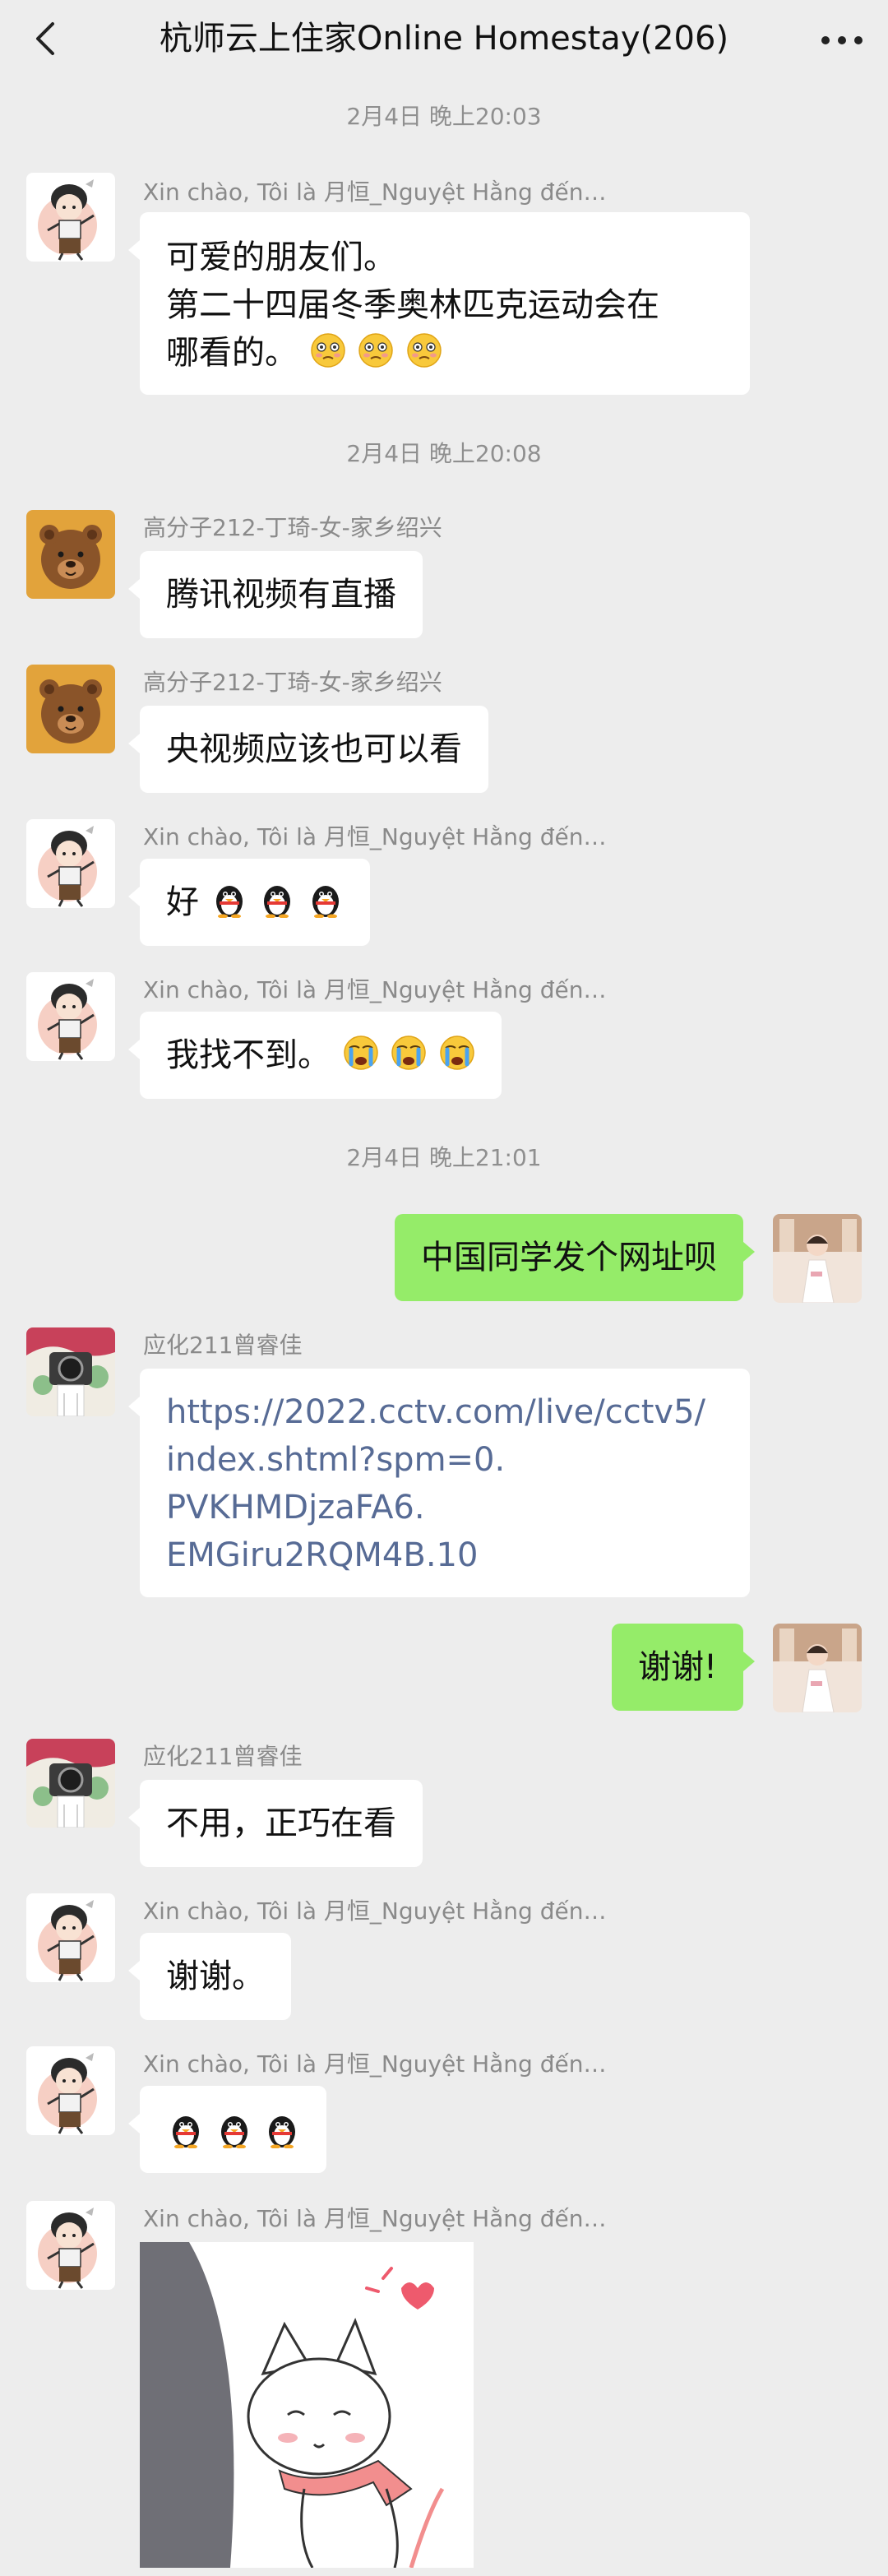 The width and height of the screenshot is (888, 2576). I want to click on timestamp: 2月4日 晚上20:03, so click(444, 117).